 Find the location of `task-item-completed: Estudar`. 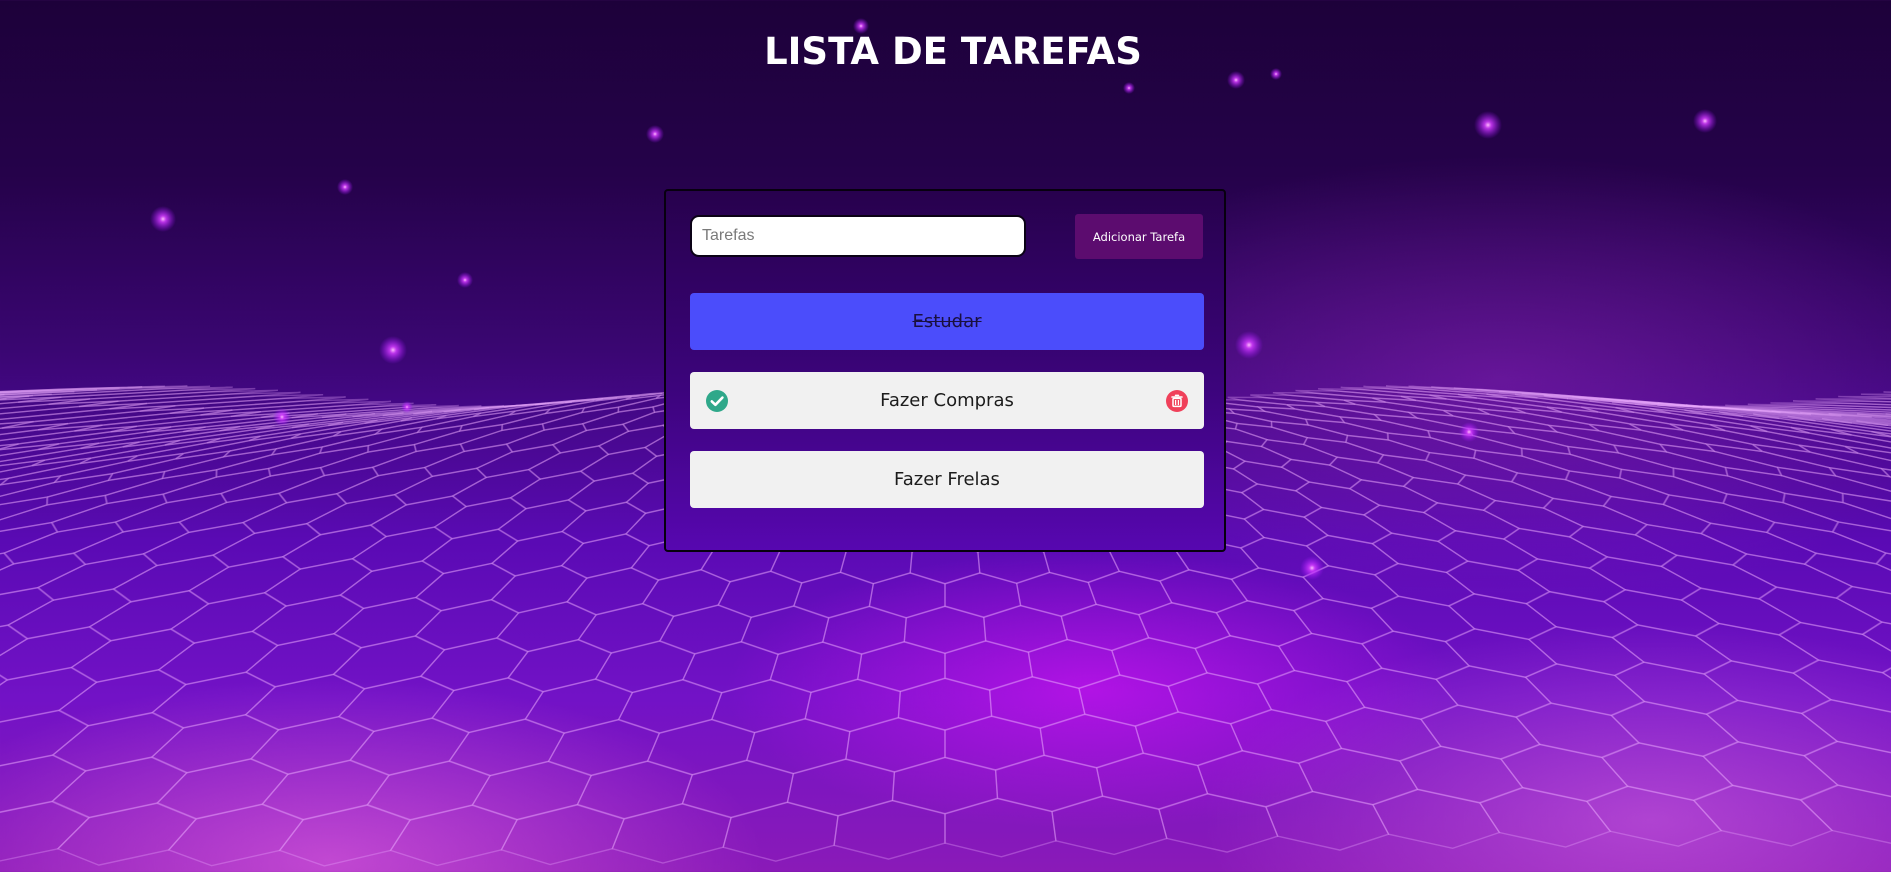

task-item-completed: Estudar is located at coordinates (947, 321).